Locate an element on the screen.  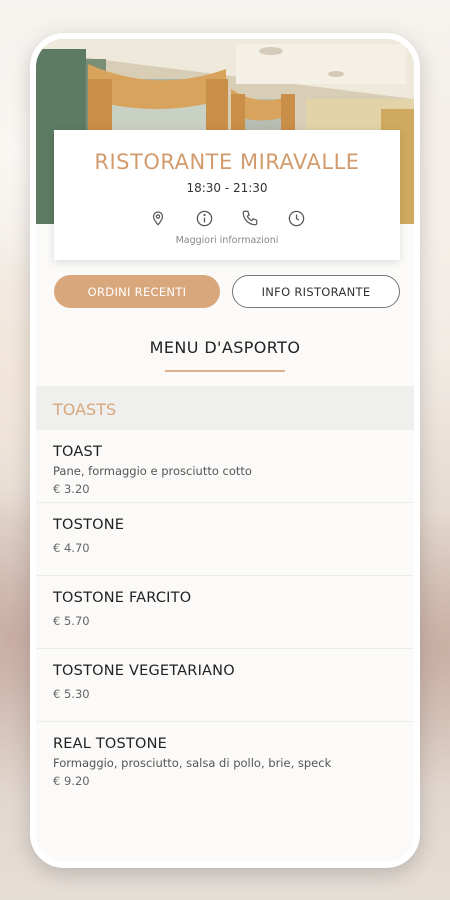
item-name: TOSTONE FARCITO is located at coordinates (122, 598).